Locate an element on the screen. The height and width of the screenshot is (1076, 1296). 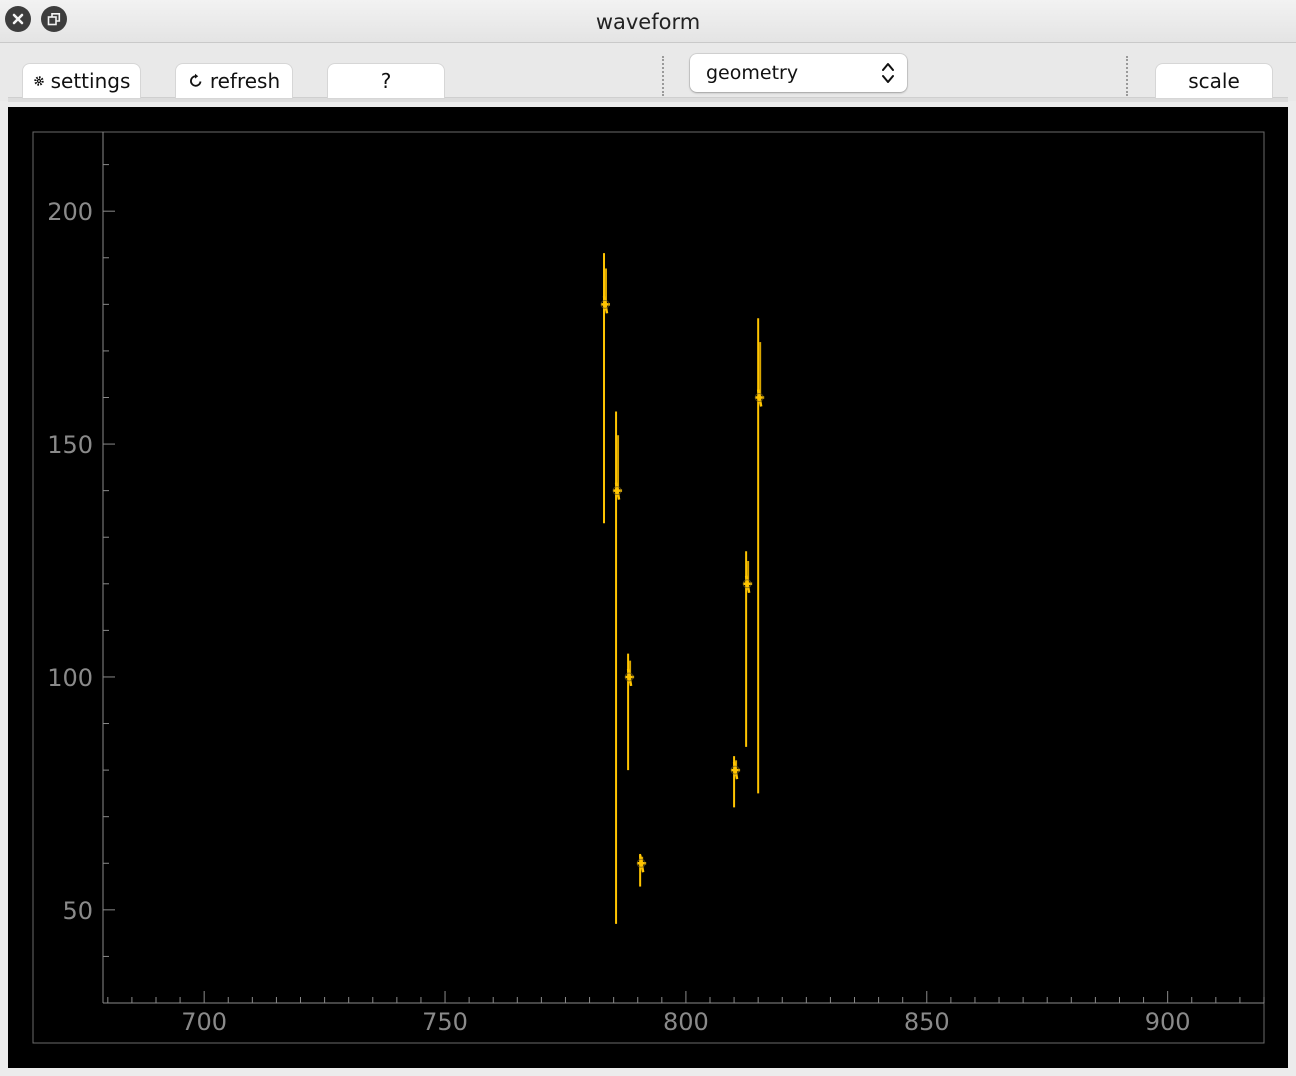
title-bar: waveform is located at coordinates (648, 21).